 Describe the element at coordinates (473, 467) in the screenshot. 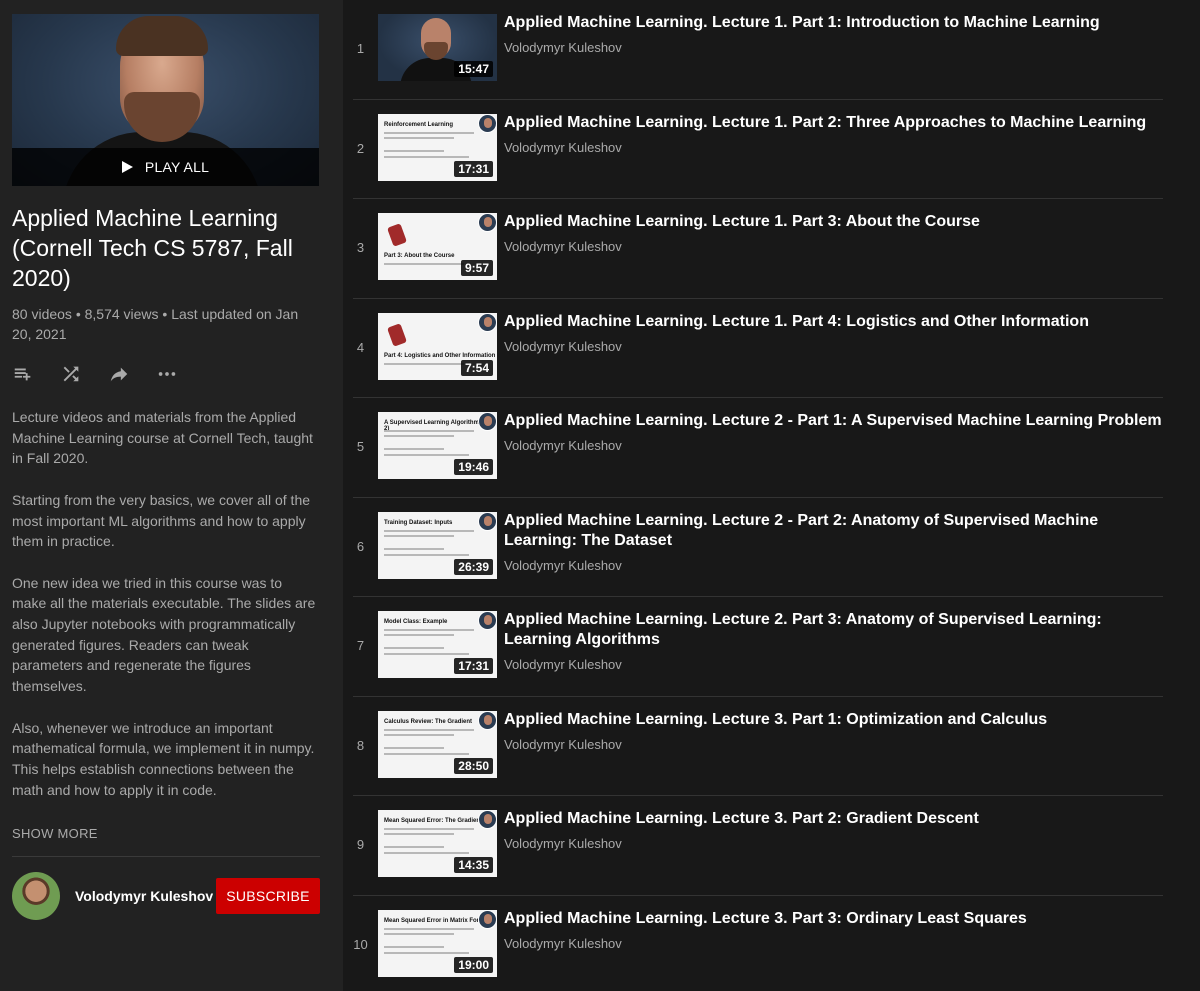

I see `video-duration: 19:46` at that location.